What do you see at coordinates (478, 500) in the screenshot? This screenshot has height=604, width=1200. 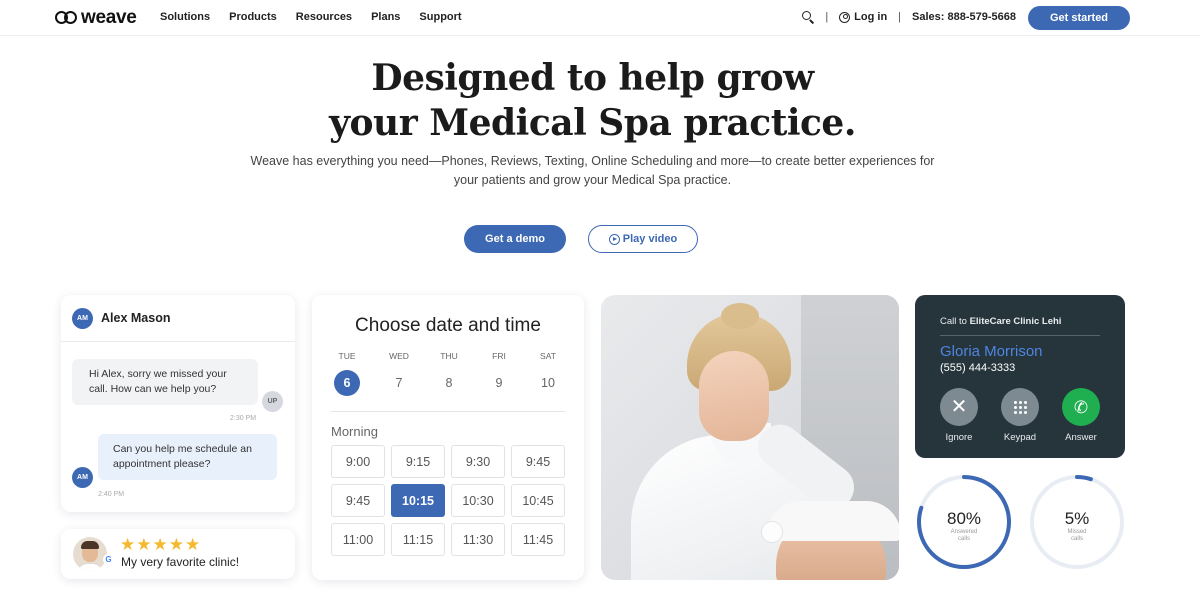 I see `time-slot: 10:30` at bounding box center [478, 500].